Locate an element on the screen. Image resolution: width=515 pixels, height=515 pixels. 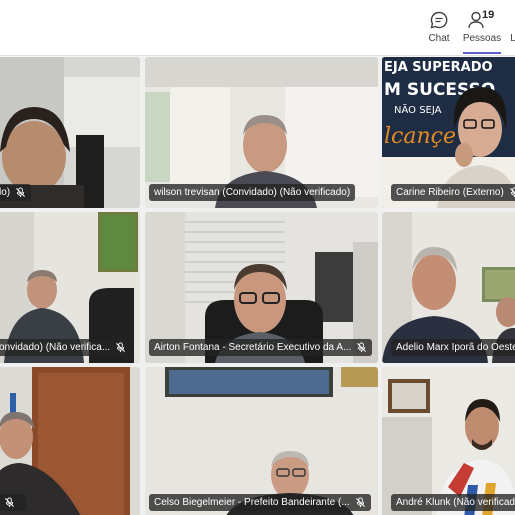
meeting-toolbar: Chat 19 Pessoas L is located at coordinates (257, 28).